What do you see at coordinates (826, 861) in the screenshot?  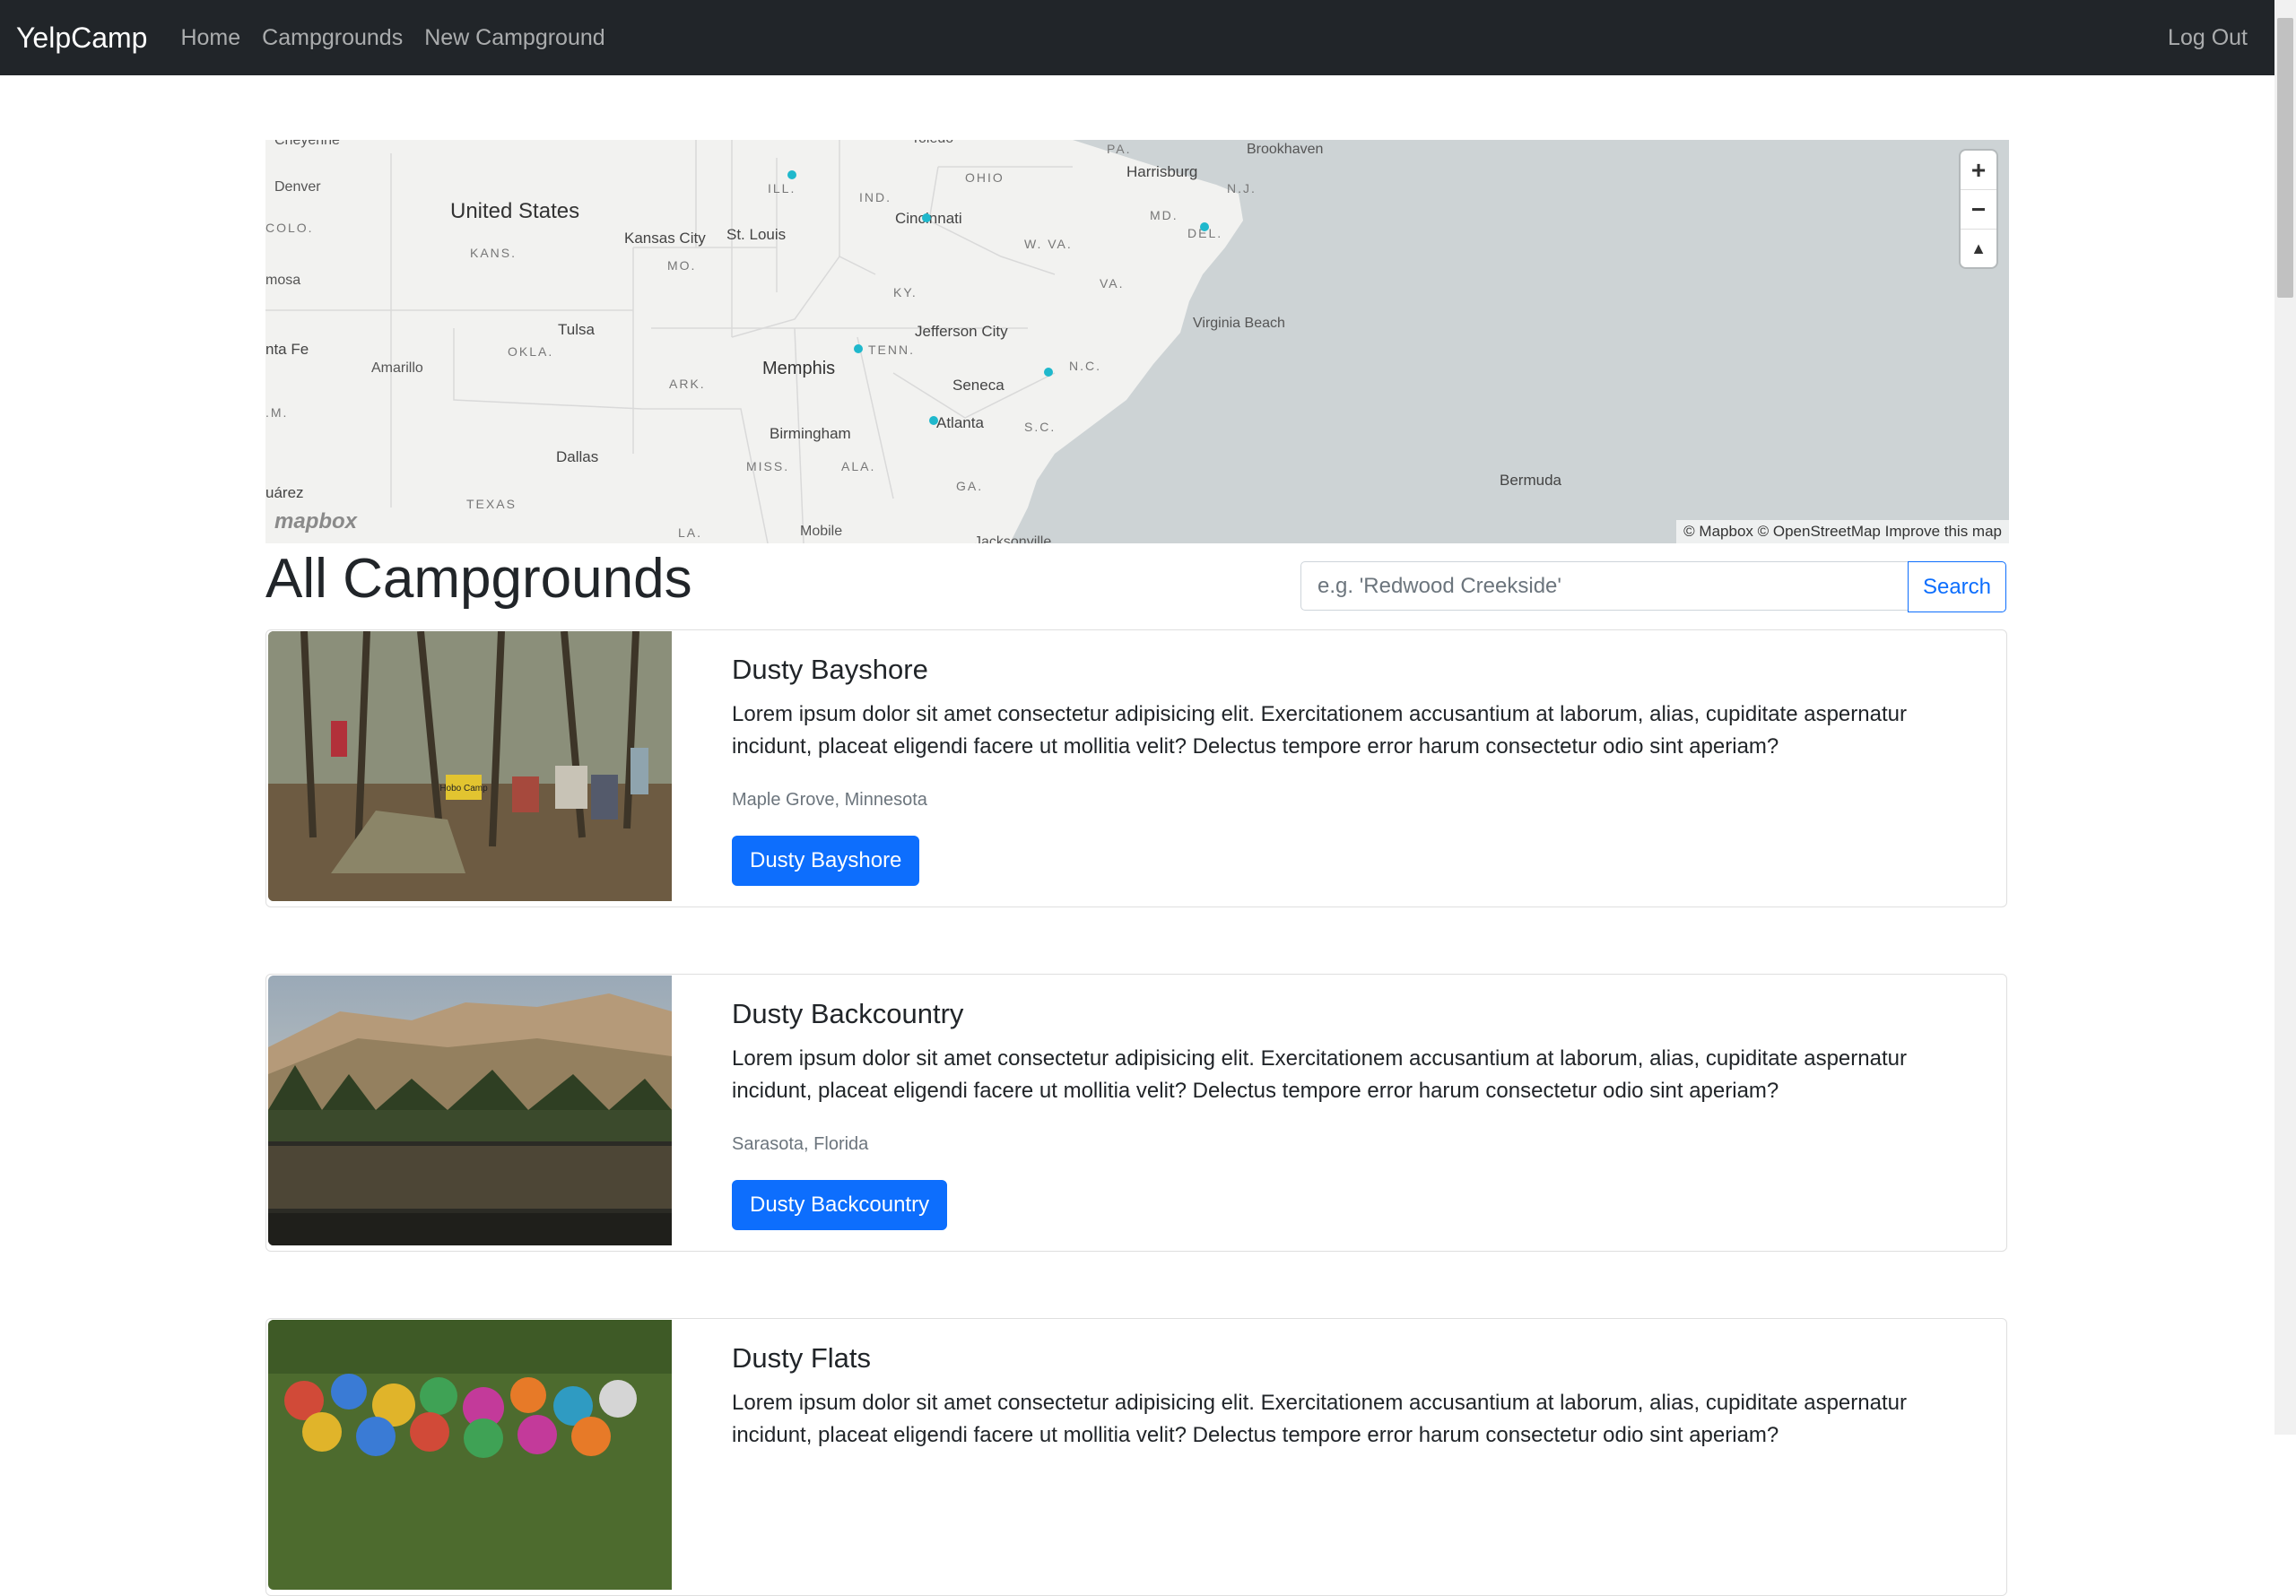 I see `view-campground-button: Dusty Bayshore` at bounding box center [826, 861].